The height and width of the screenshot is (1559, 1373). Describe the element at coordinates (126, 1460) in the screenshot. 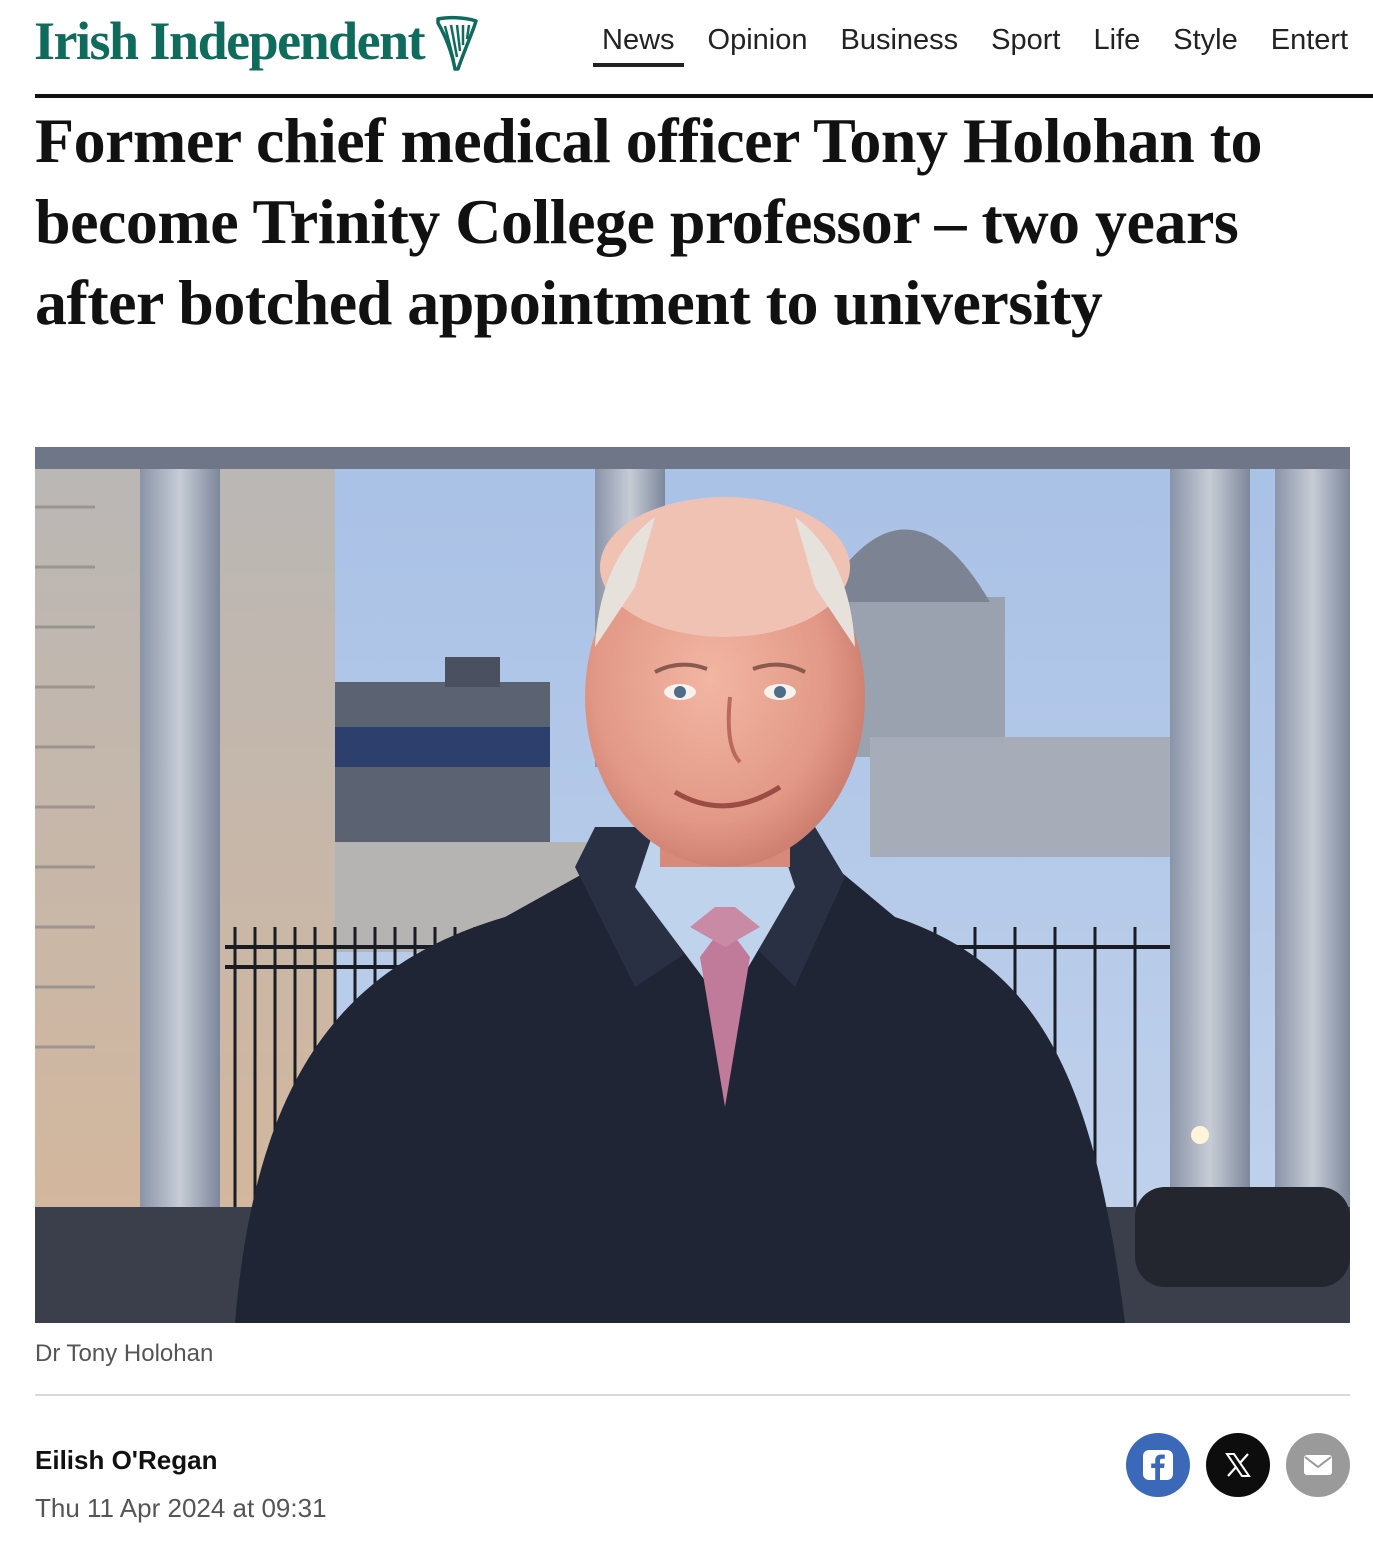

I see `author-name: Eilish O'Regan` at that location.